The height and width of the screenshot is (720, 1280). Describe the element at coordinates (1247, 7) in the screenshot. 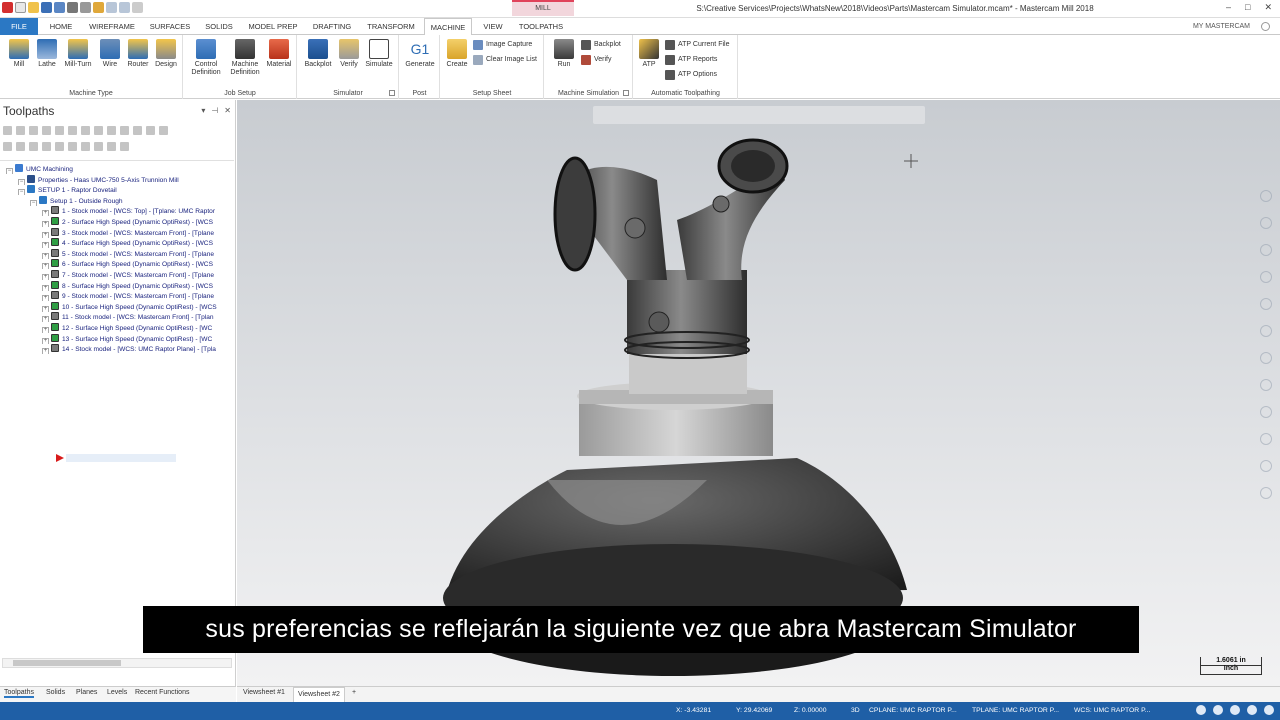

I see `maximize-button: □` at that location.